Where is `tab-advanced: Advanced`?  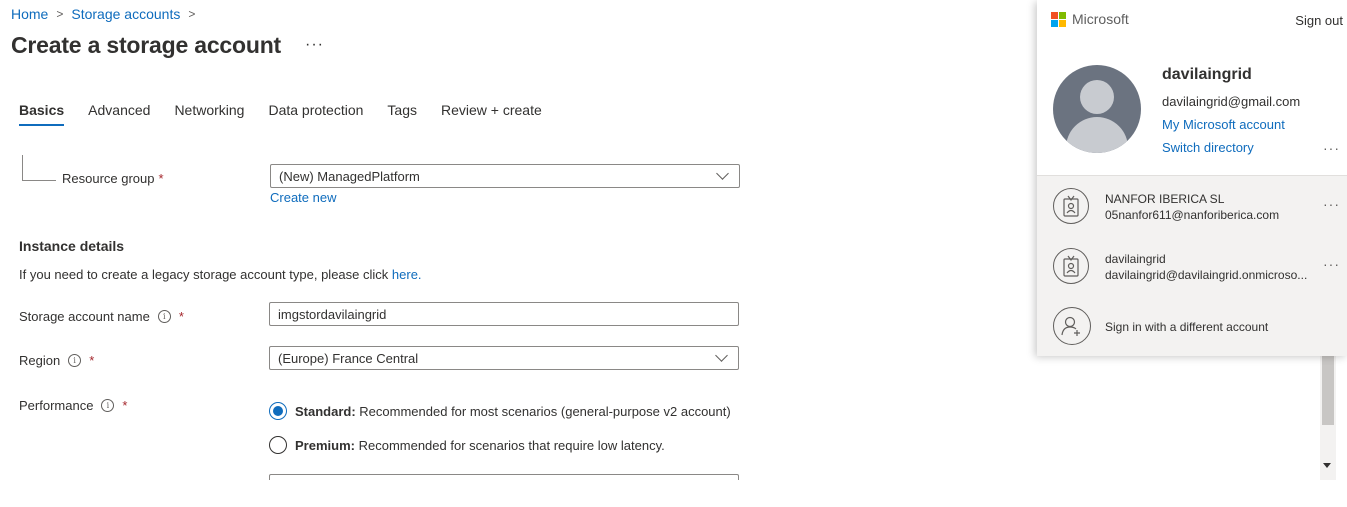
tab-advanced: Advanced is located at coordinates (119, 114).